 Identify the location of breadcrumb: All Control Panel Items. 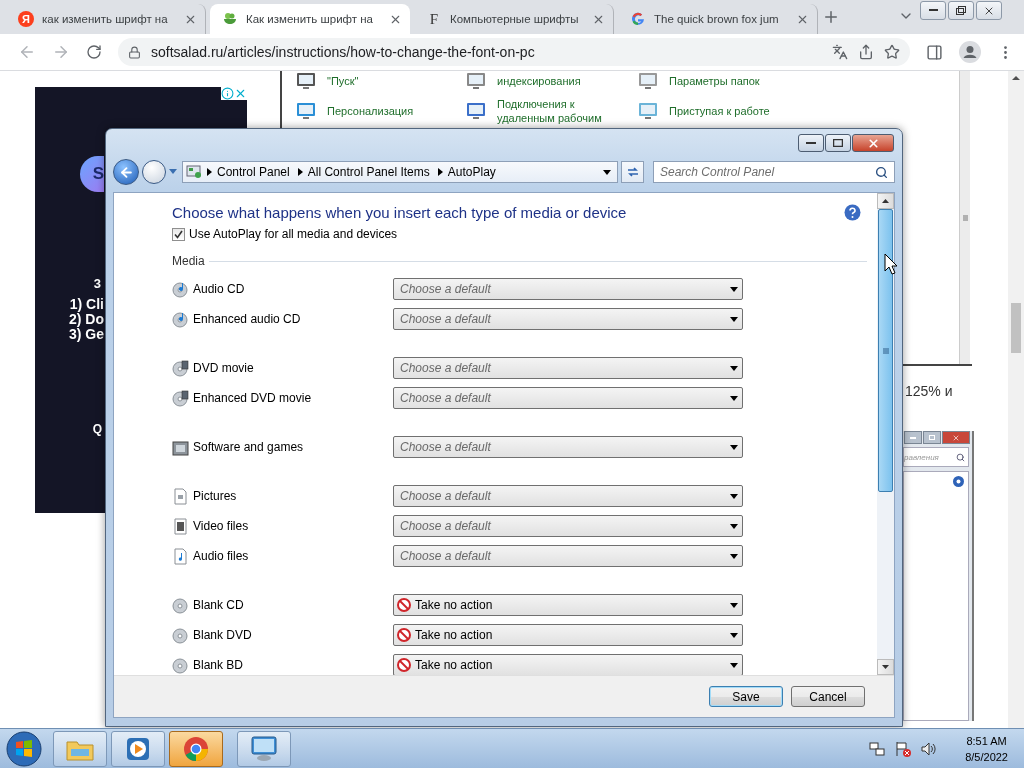
(368, 172).